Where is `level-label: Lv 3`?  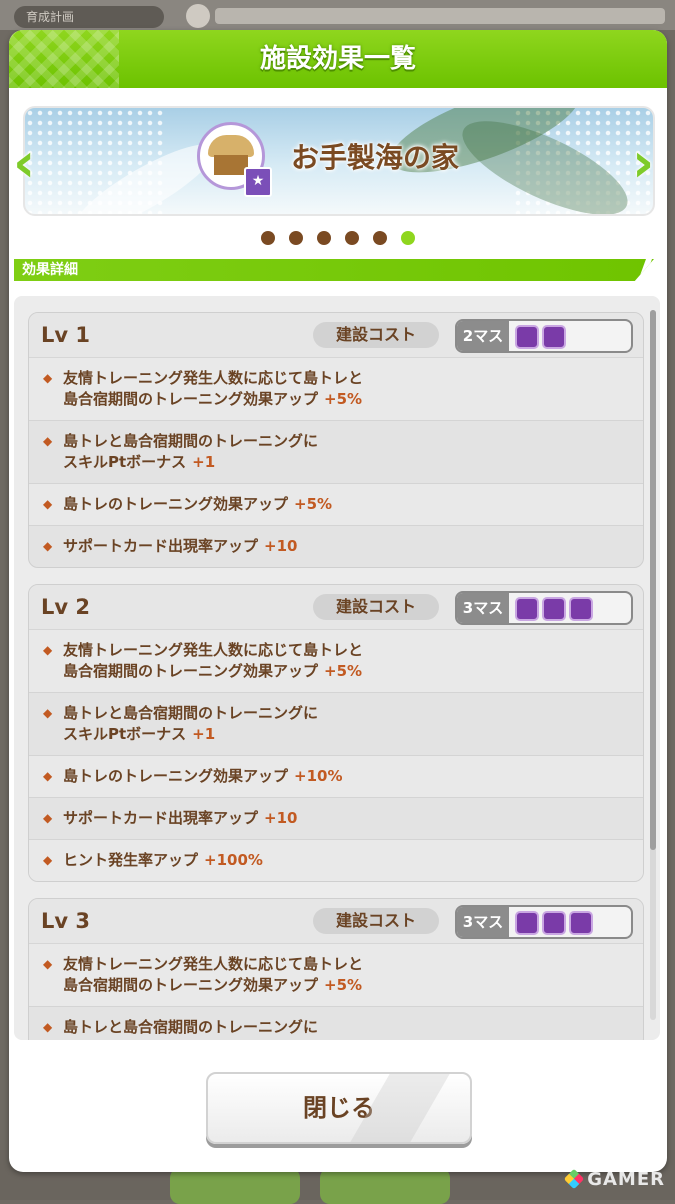 level-label: Lv 3 is located at coordinates (65, 921).